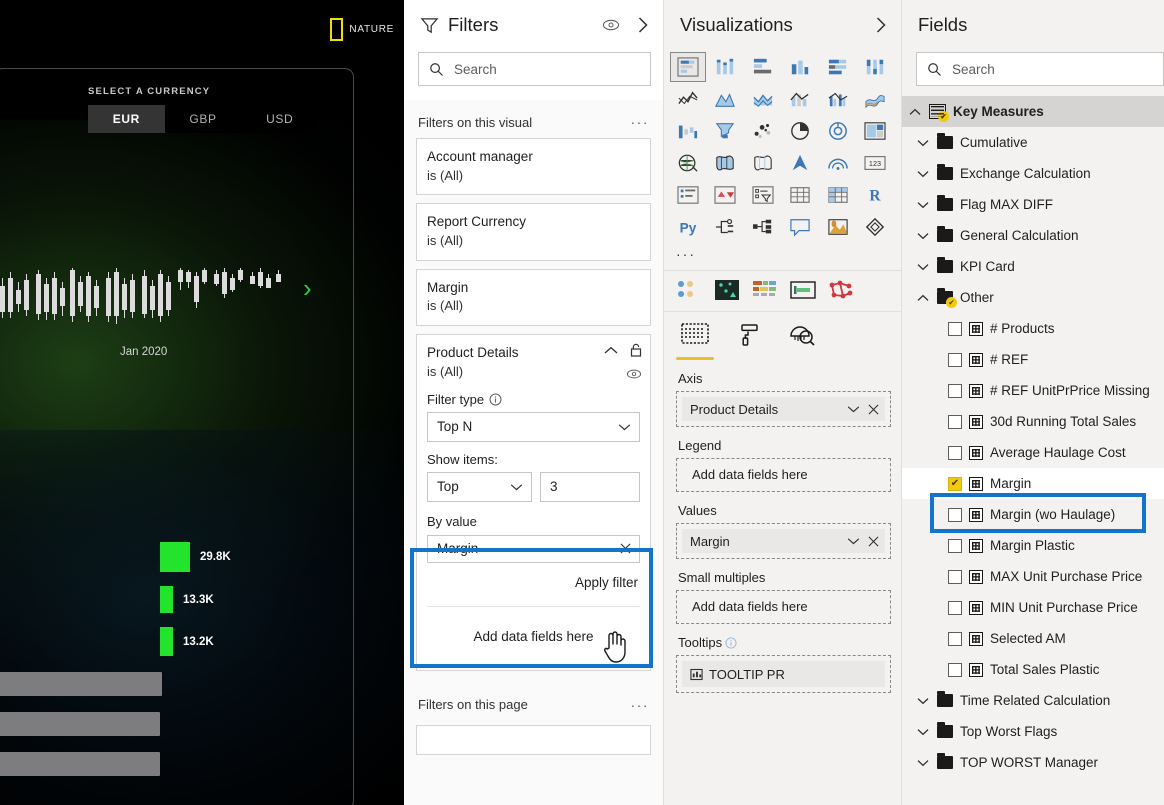 This screenshot has height=805, width=1164. What do you see at coordinates (533, 297) in the screenshot?
I see `filter-card-margin: Margin is (All)` at bounding box center [533, 297].